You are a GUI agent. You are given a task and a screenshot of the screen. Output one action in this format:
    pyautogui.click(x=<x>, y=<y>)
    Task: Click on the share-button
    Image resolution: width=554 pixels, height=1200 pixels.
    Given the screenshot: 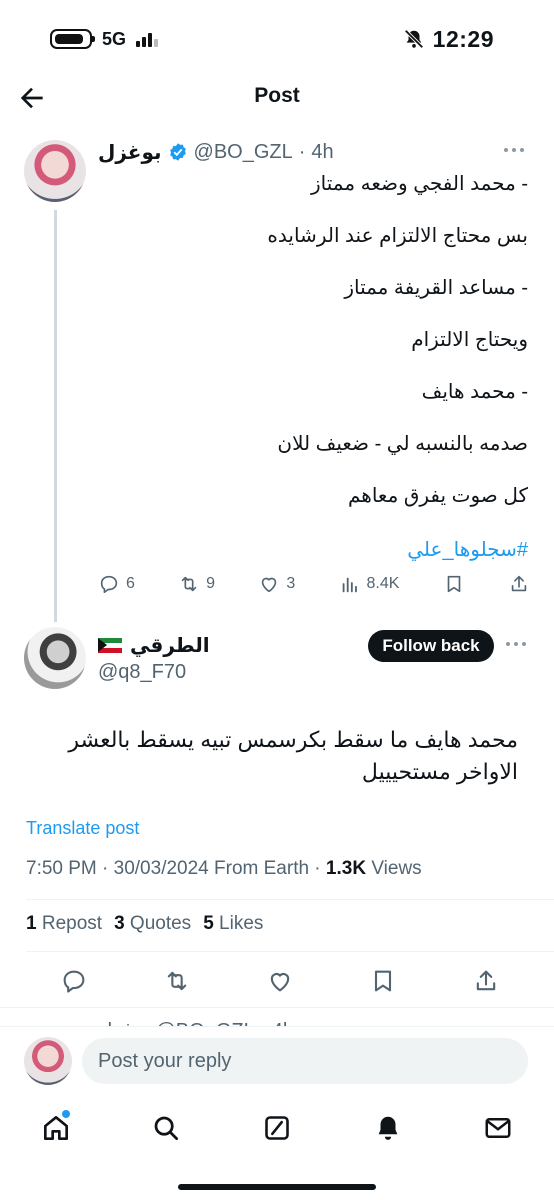 What is the action you would take?
    pyautogui.click(x=519, y=584)
    